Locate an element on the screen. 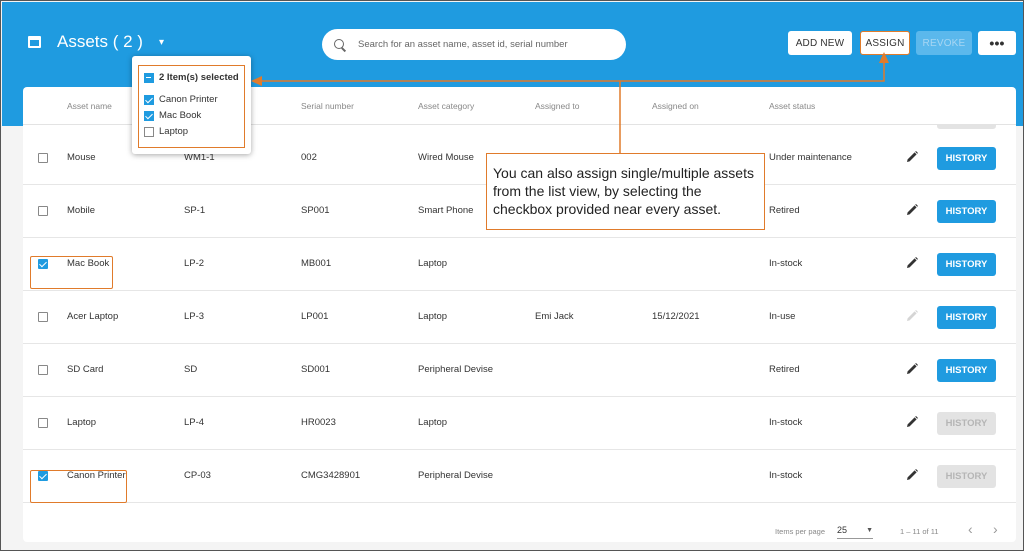 The height and width of the screenshot is (551, 1024). assigned-to: Emi Jack is located at coordinates (554, 316).